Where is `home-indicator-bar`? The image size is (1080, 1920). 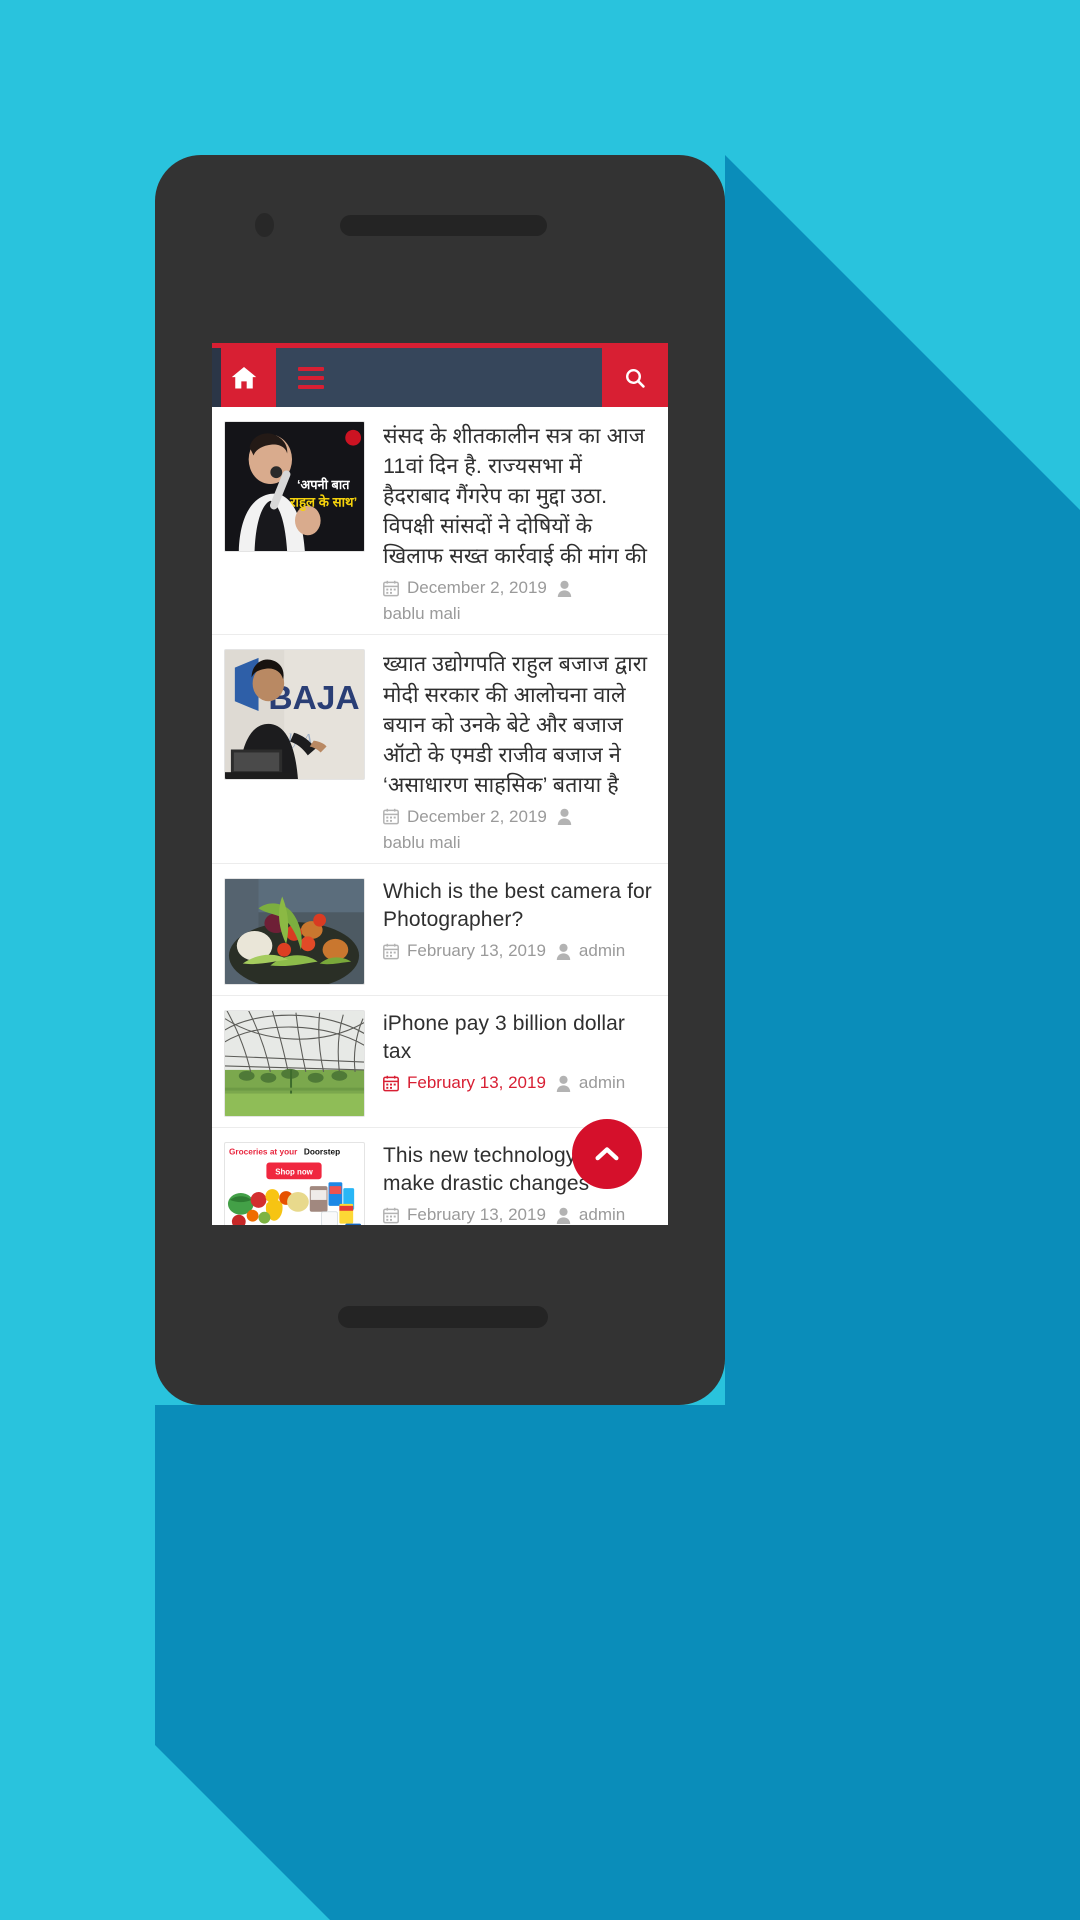
home-indicator-bar is located at coordinates (443, 1317).